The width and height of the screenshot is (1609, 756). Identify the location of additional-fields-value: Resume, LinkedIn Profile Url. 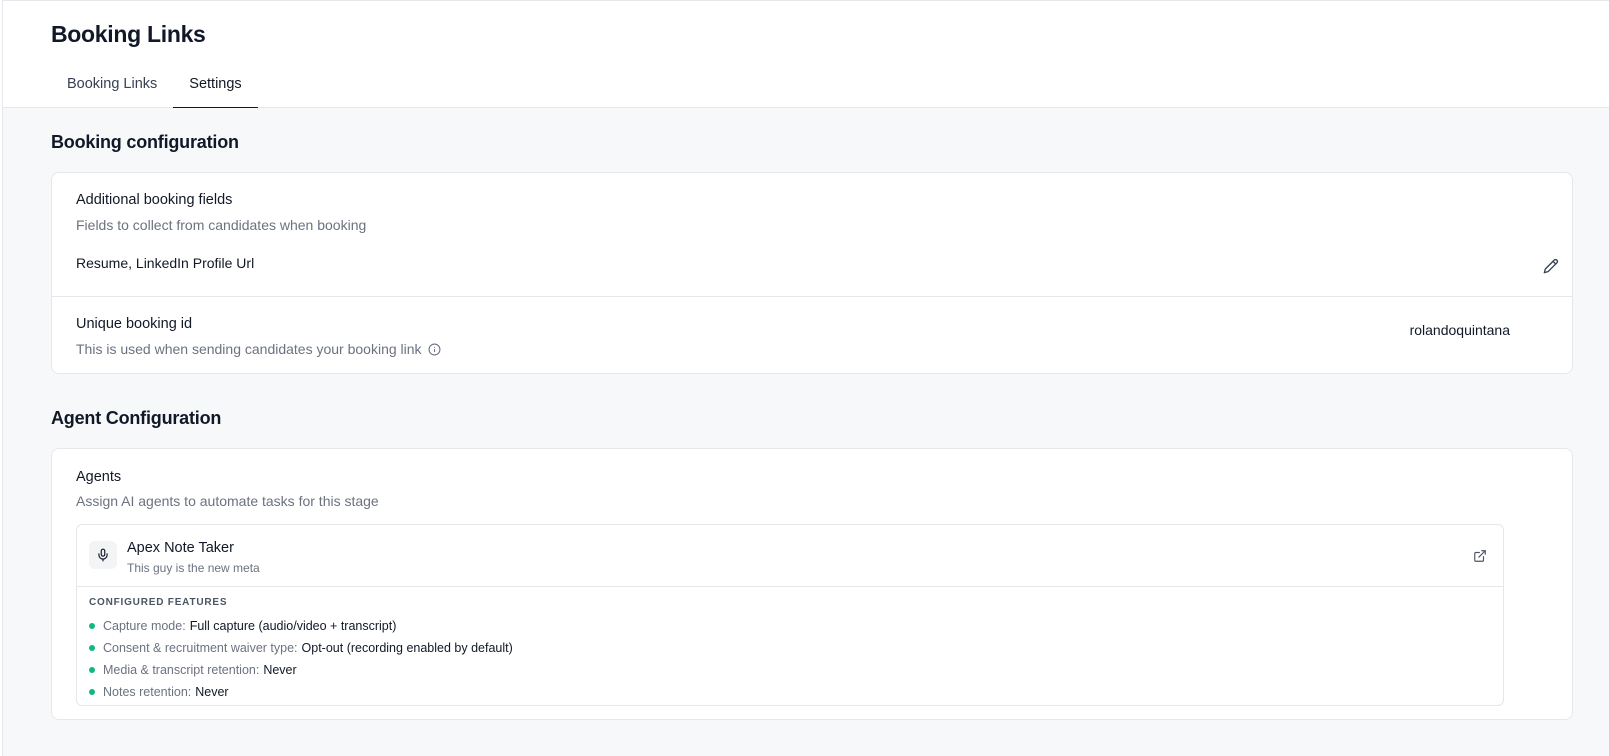
(165, 263).